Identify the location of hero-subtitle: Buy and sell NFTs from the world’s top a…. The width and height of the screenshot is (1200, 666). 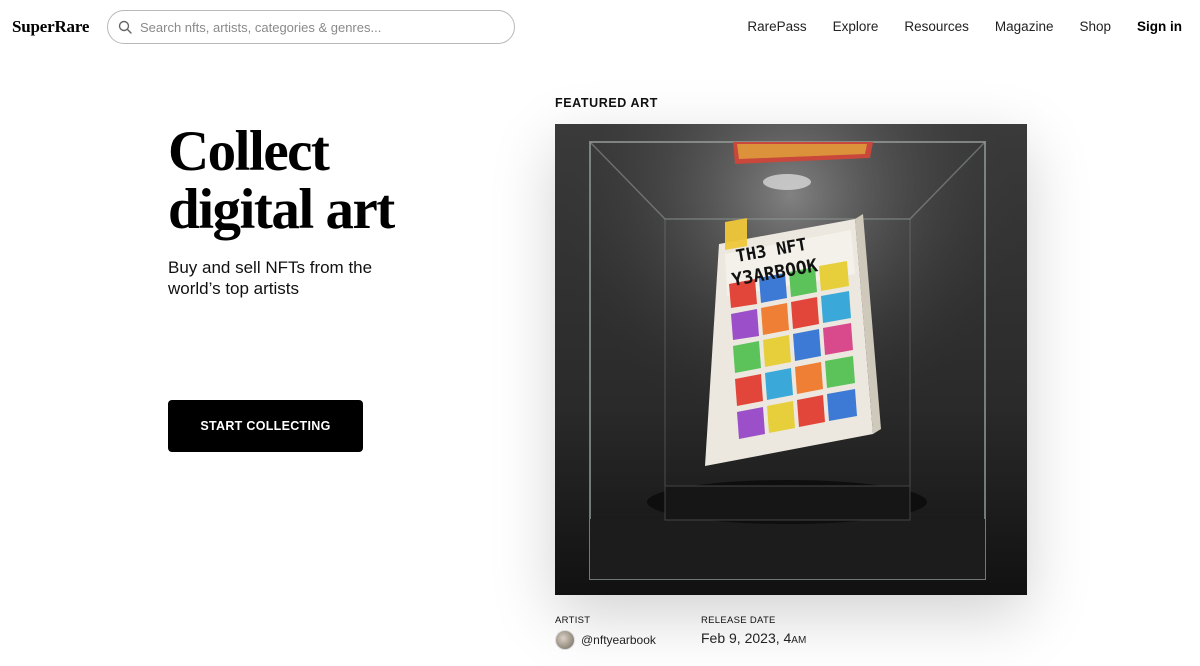
(270, 278).